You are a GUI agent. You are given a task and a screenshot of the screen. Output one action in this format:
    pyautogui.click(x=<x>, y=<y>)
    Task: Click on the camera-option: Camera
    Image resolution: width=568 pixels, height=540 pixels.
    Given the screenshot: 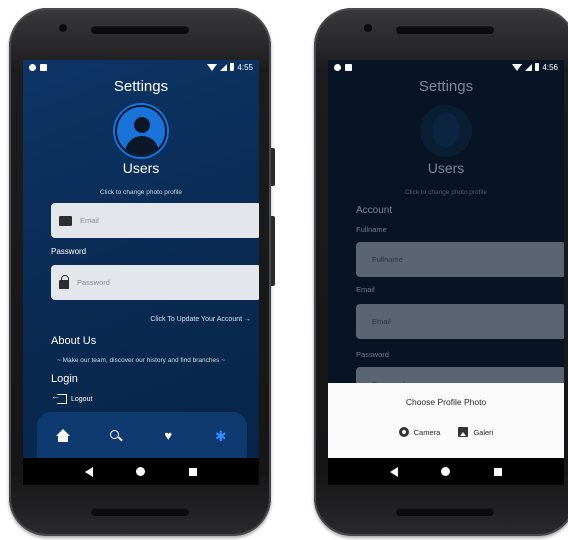 What is the action you would take?
    pyautogui.click(x=419, y=432)
    